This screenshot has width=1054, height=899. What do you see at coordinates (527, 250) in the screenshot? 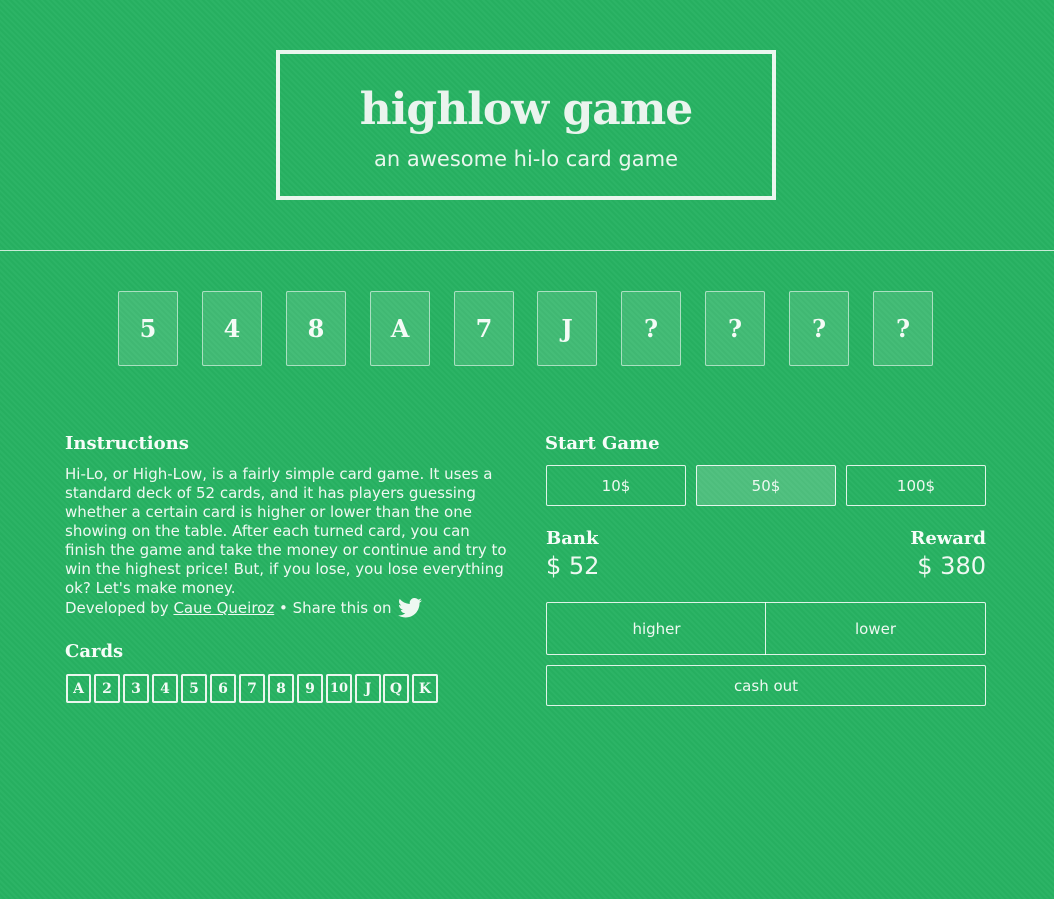
I see `header-divider` at bounding box center [527, 250].